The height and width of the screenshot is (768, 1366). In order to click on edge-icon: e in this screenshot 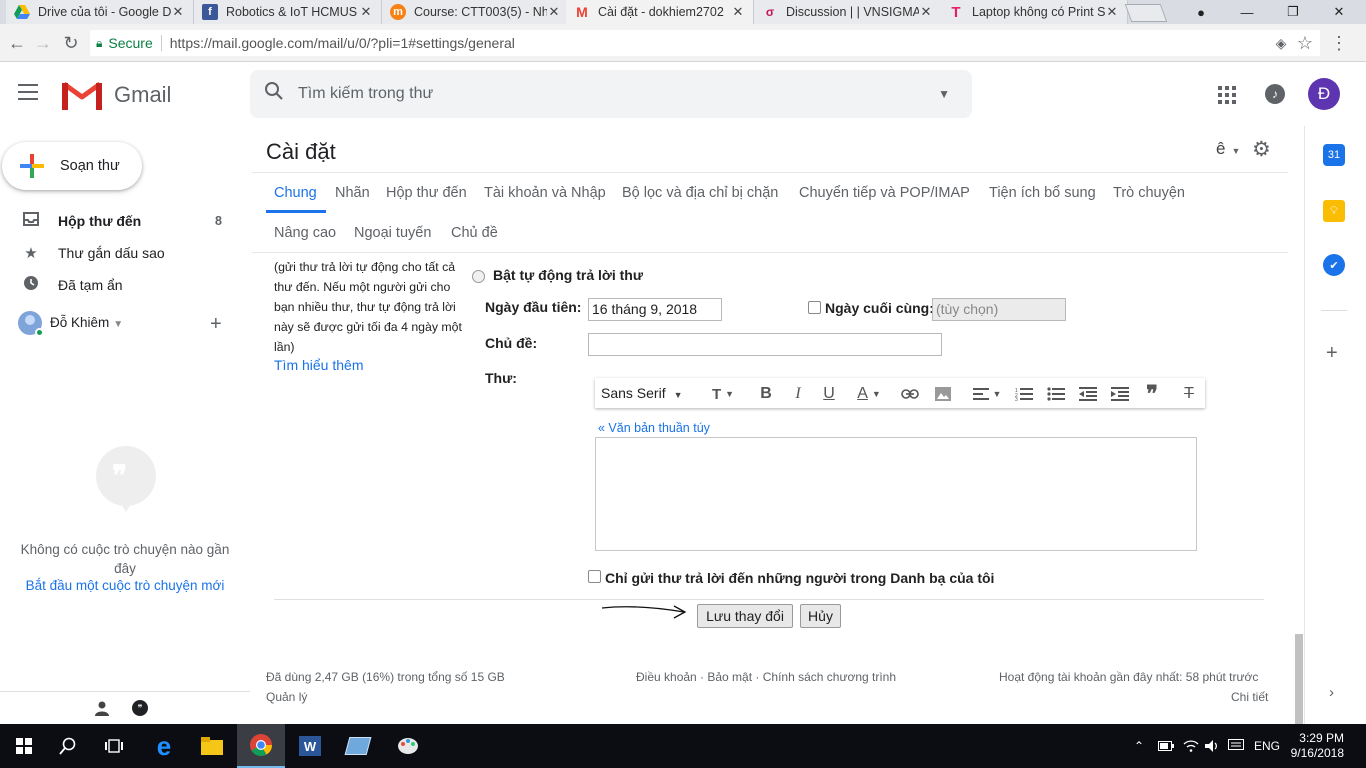, I will do `click(164, 746)`.